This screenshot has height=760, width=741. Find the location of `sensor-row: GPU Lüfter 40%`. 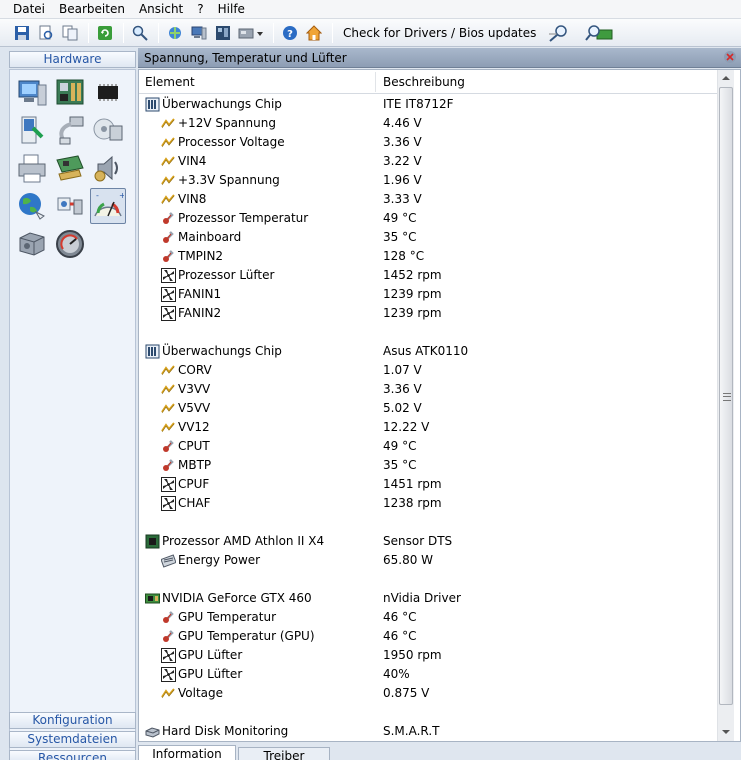

sensor-row: GPU Lüfter 40% is located at coordinates (429, 674).